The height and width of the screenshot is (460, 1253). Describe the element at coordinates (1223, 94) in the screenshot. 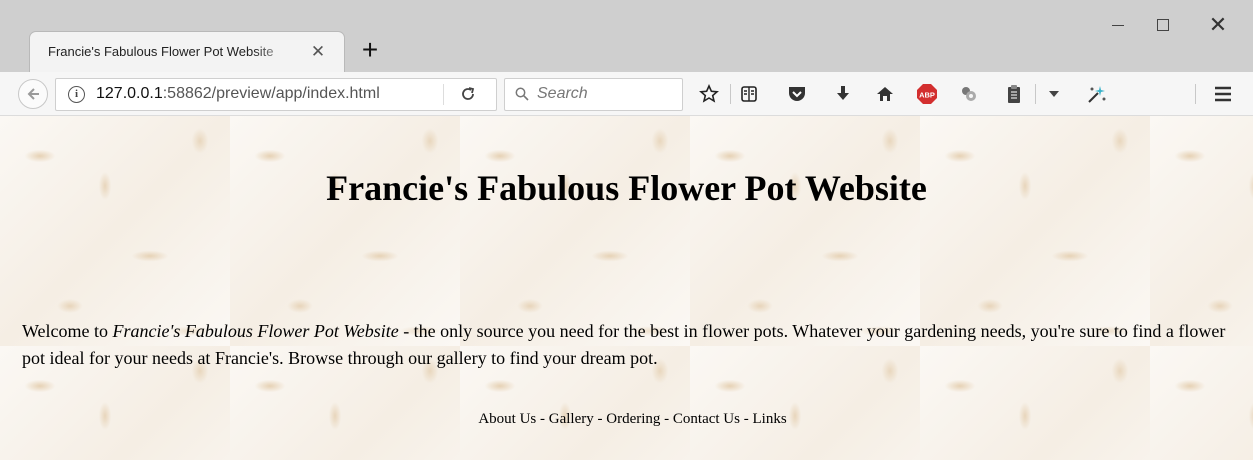

I see `menu-icon` at that location.